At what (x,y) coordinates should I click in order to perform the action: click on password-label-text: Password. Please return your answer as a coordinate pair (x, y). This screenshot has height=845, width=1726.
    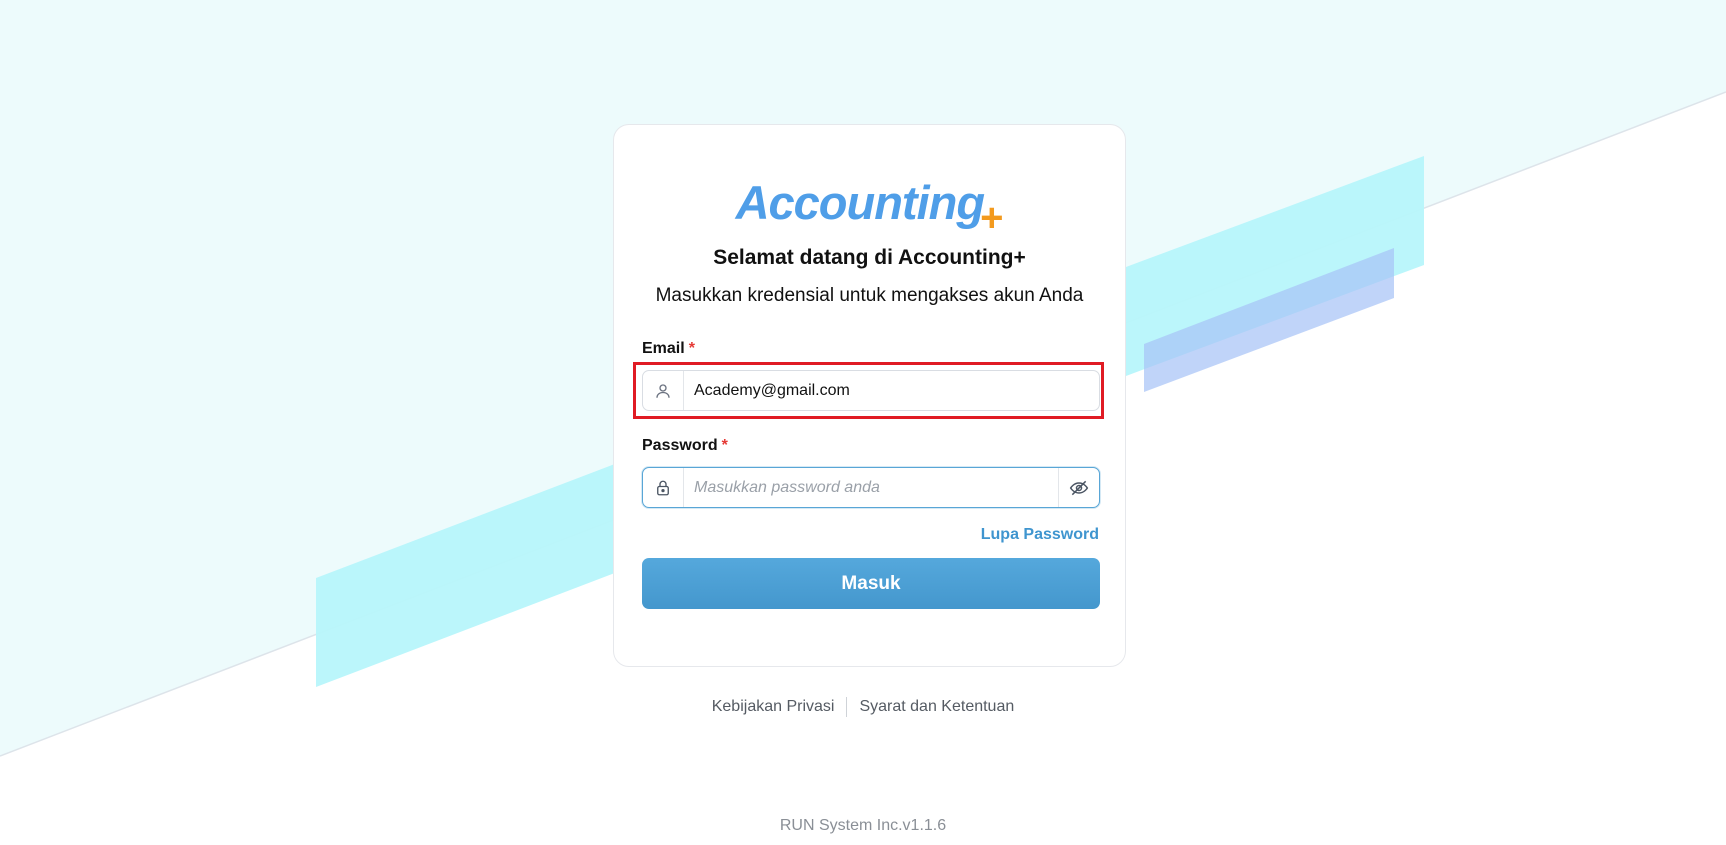
    Looking at the image, I should click on (680, 445).